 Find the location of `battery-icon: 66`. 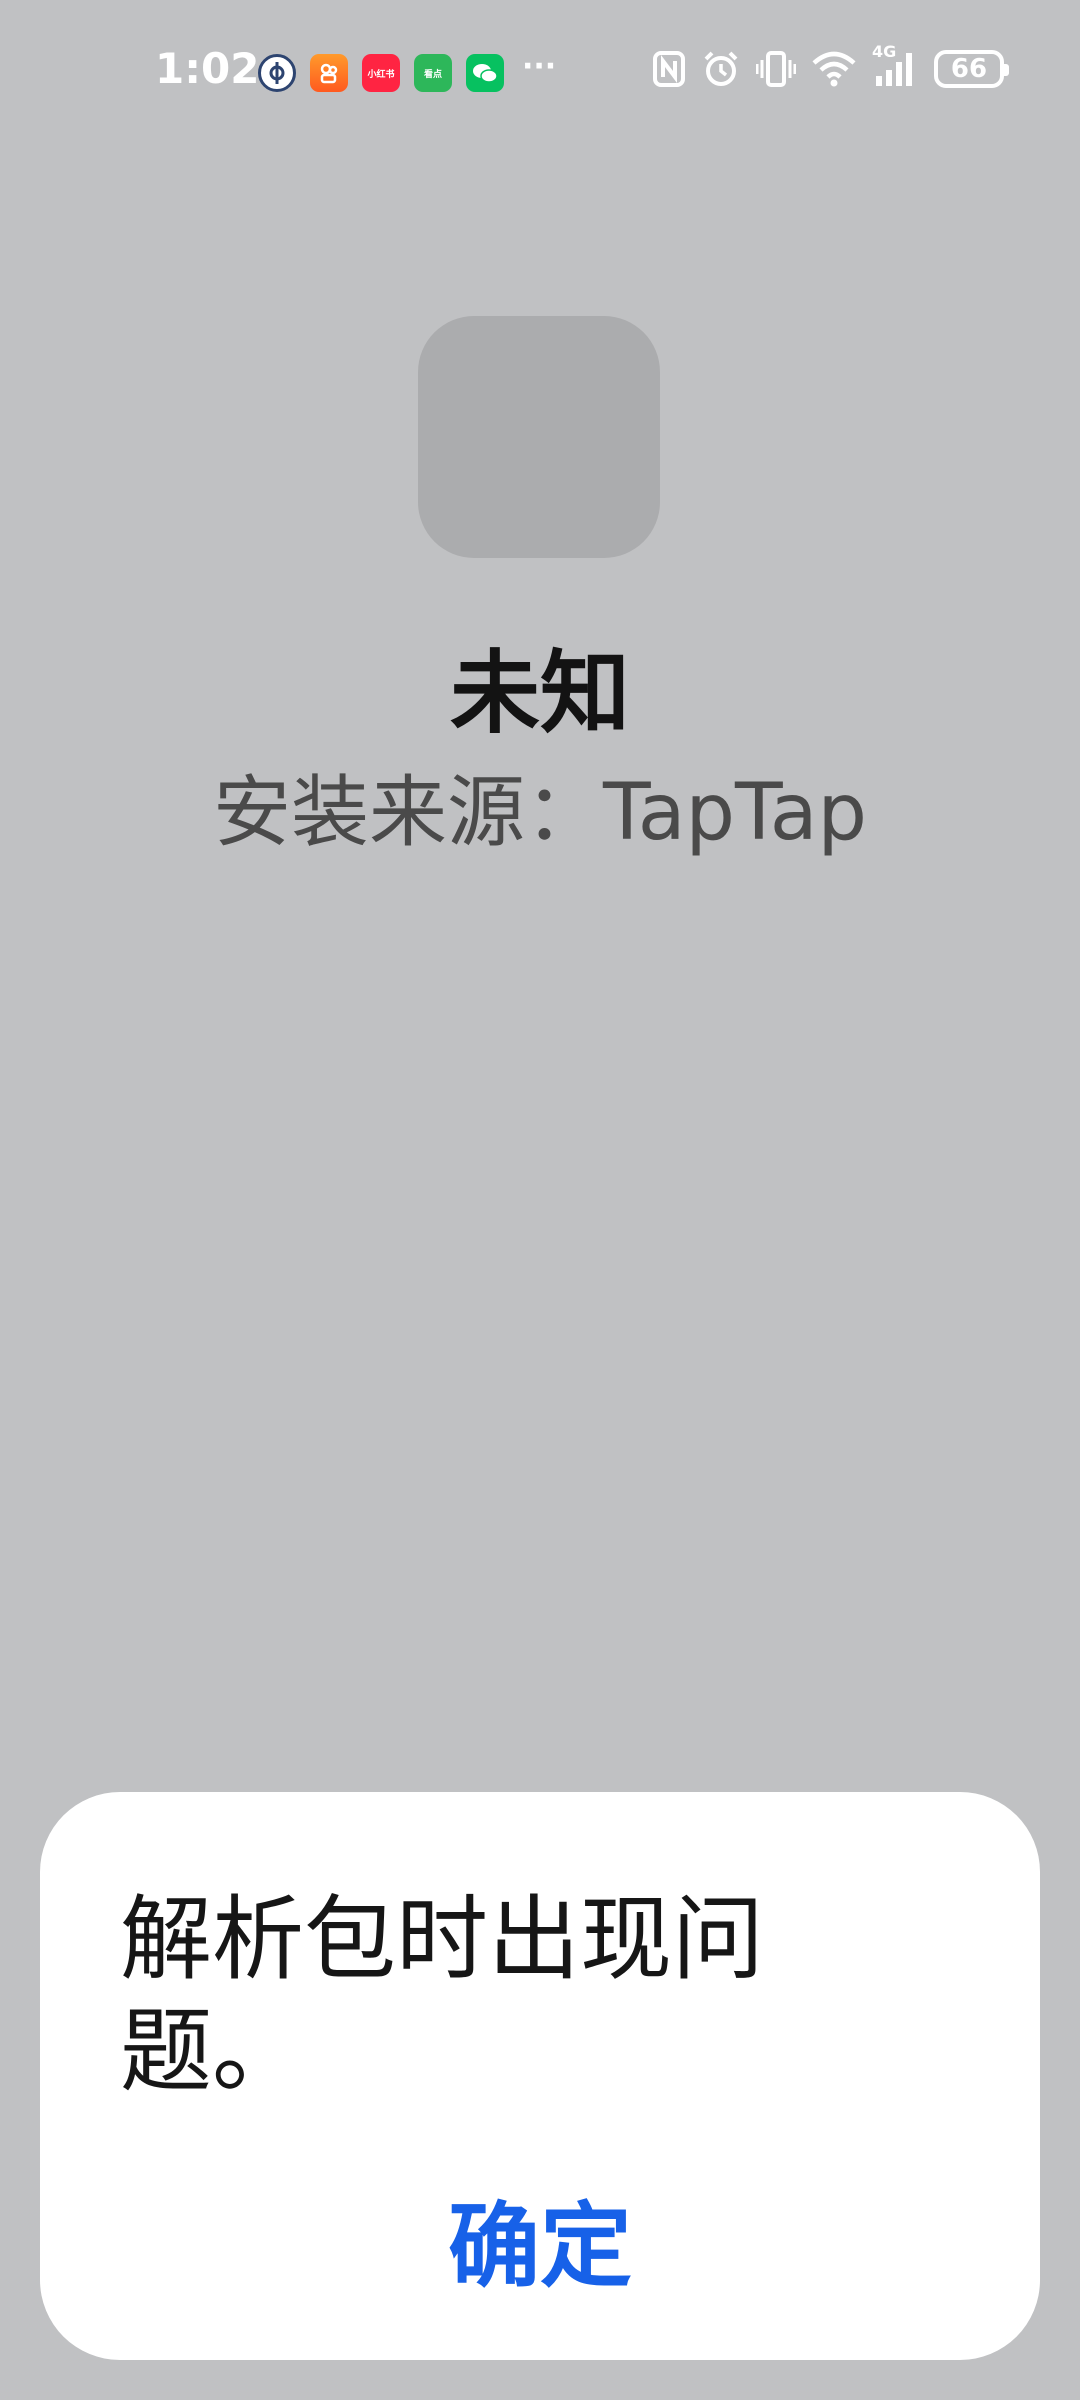

battery-icon: 66 is located at coordinates (971, 69).